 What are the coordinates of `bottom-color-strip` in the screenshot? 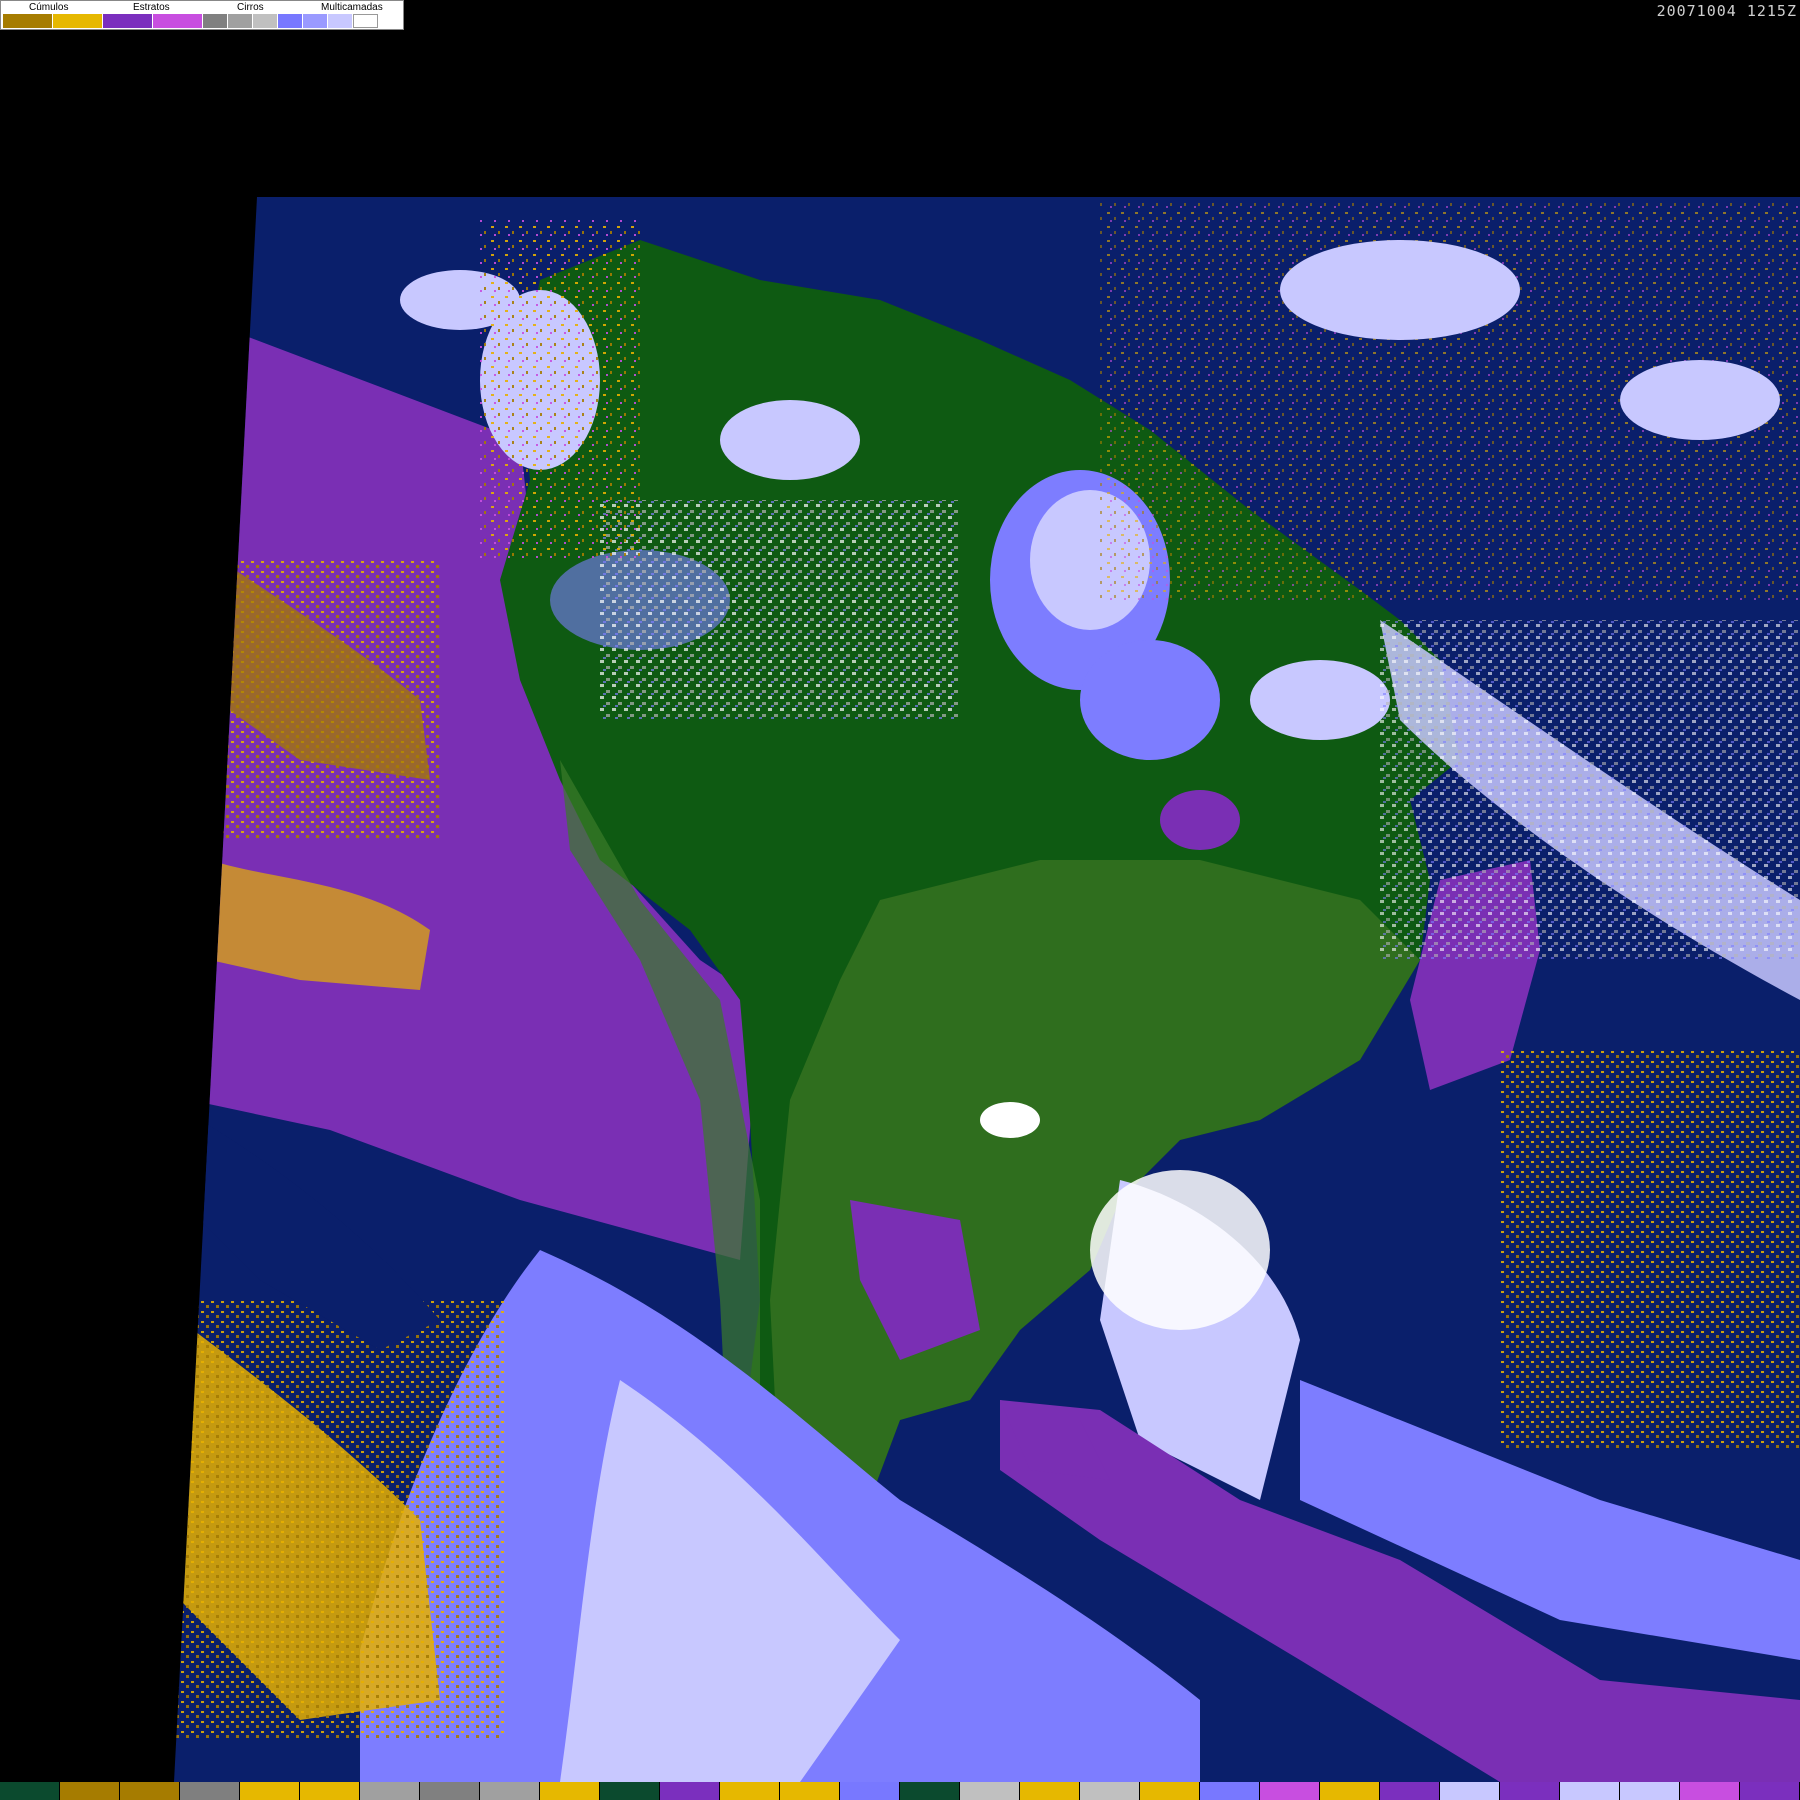 It's located at (900, 1791).